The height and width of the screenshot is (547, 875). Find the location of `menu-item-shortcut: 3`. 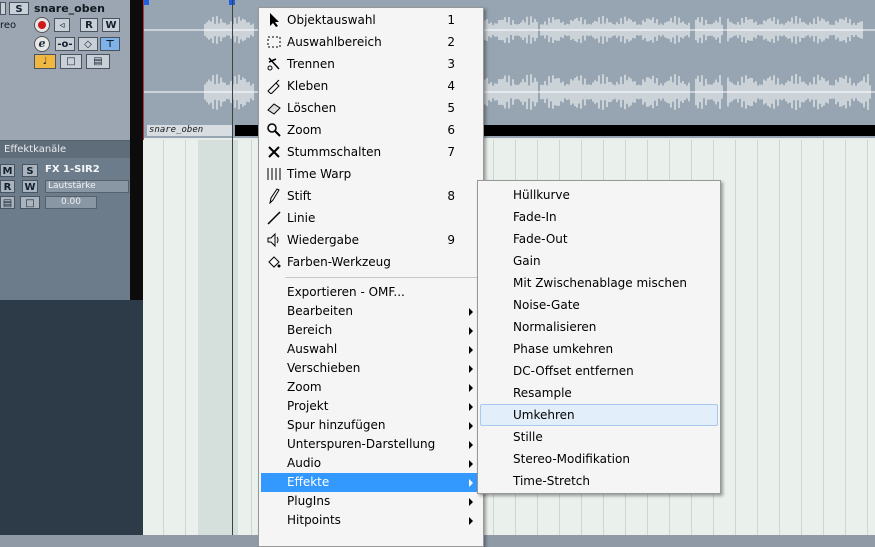

menu-item-shortcut: 3 is located at coordinates (451, 64).